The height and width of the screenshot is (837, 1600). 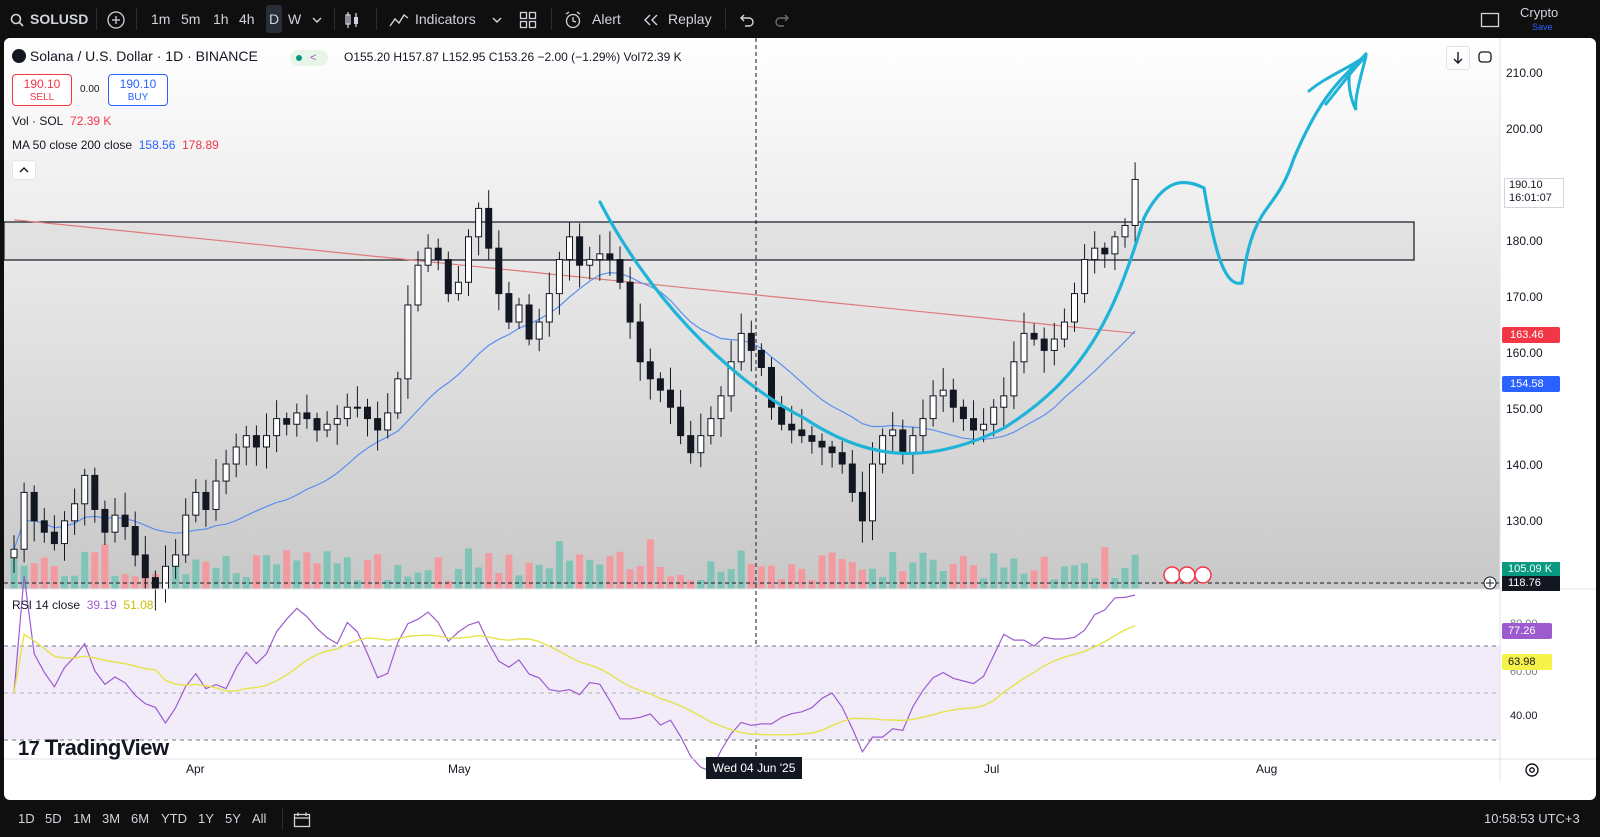 I want to click on add-icon, so click(x=116, y=19).